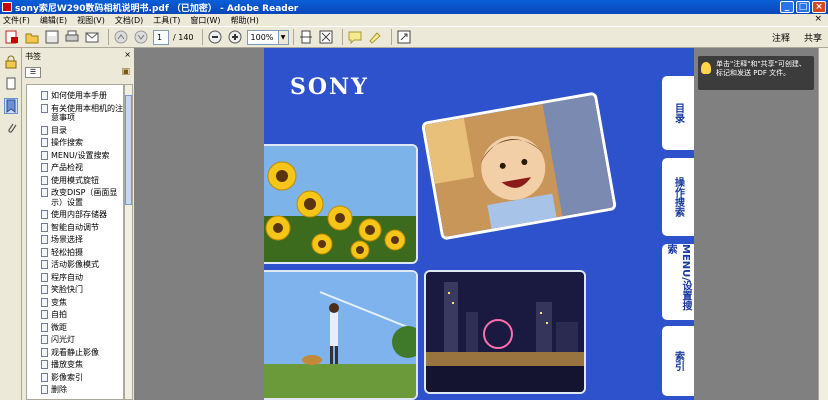 The height and width of the screenshot is (400, 828). Describe the element at coordinates (787, 7) in the screenshot. I see `minimize-button: _` at that location.